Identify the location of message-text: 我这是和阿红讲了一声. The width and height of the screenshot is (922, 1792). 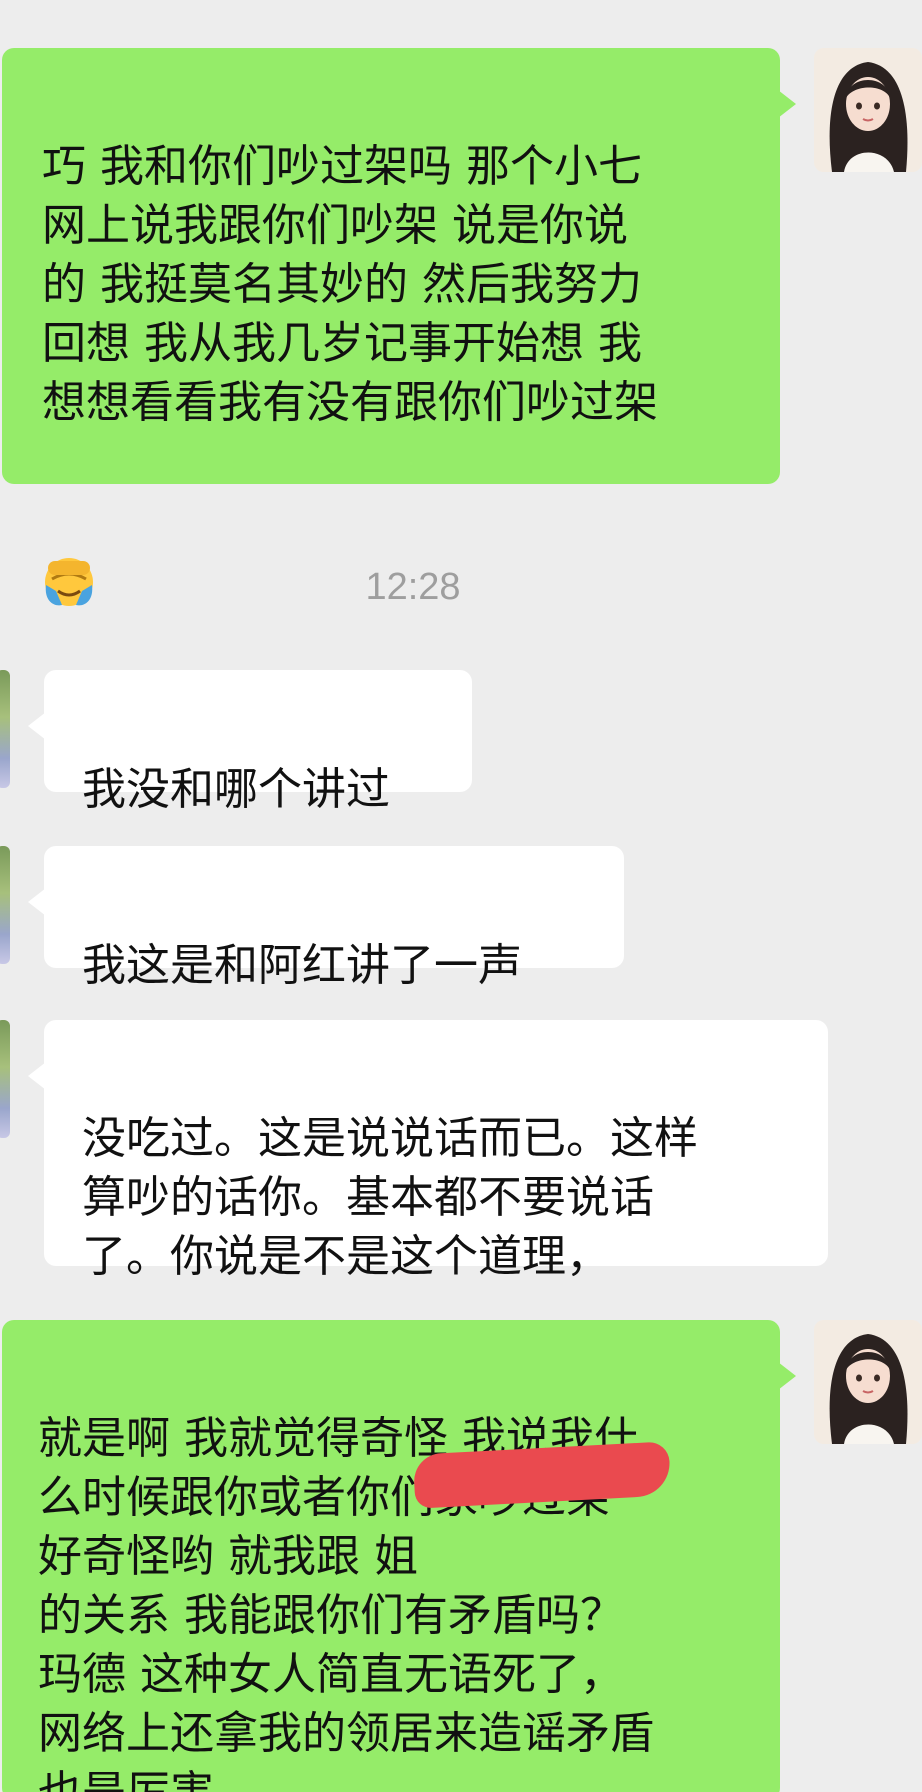
(302, 965).